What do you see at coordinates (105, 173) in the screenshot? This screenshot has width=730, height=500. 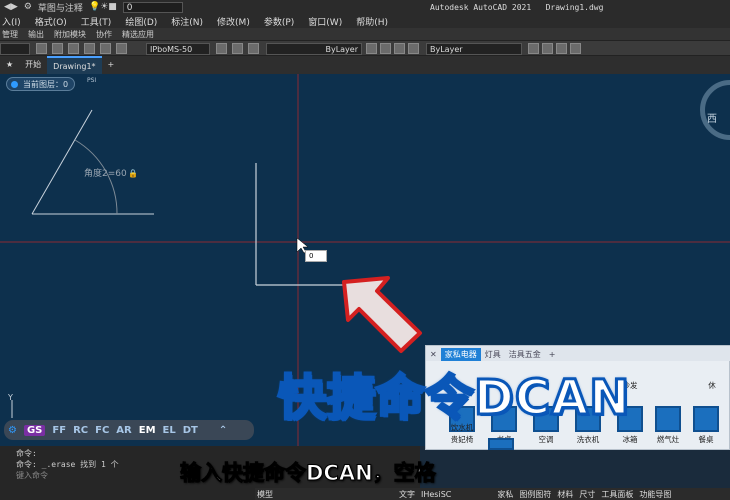 I see `angle-dimension-label: 角度2=60` at bounding box center [105, 173].